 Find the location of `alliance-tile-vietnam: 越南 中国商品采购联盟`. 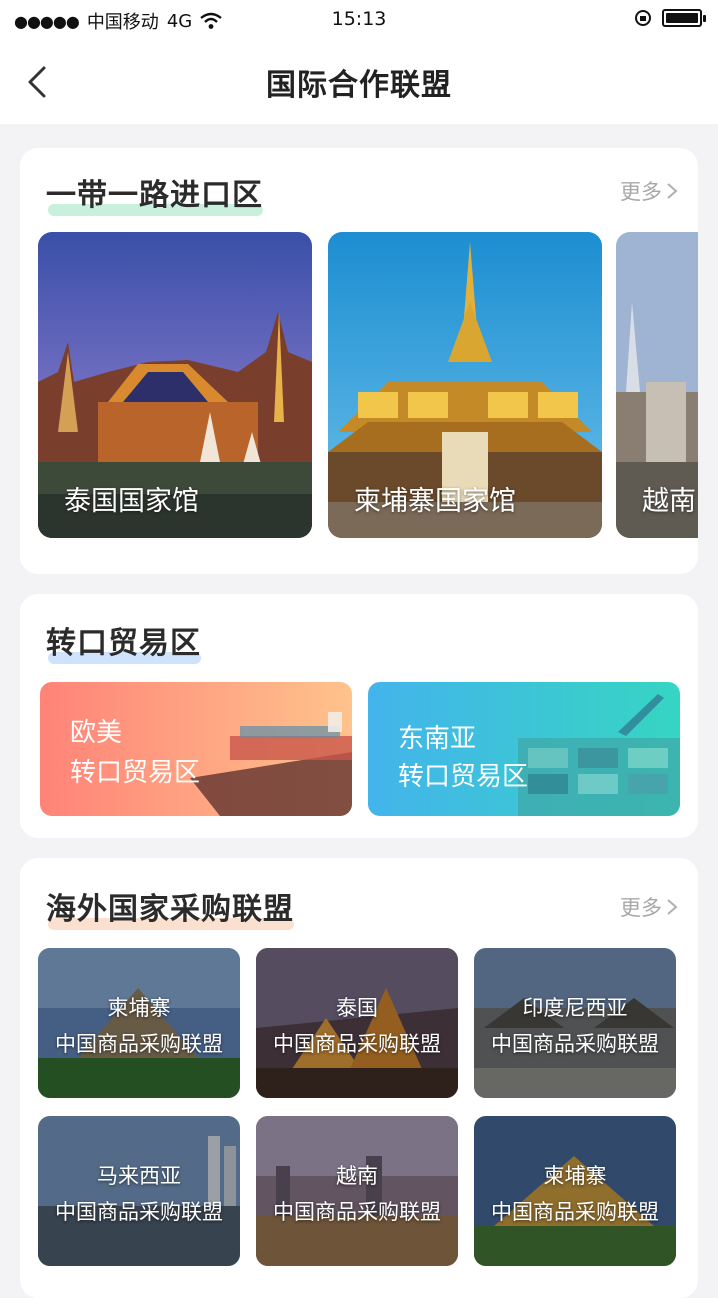

alliance-tile-vietnam: 越南 中国商品采购联盟 is located at coordinates (357, 1191).